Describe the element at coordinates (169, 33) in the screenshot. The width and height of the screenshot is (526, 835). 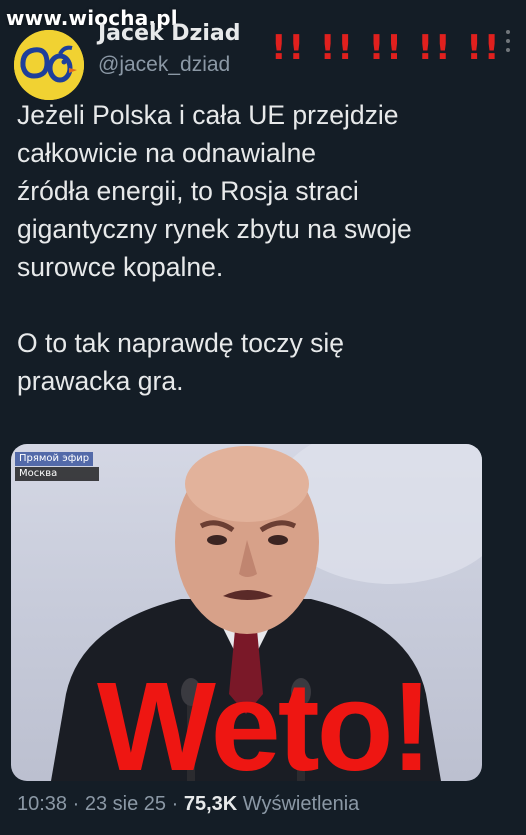
I see `author-name: Jacek Dziad` at that location.